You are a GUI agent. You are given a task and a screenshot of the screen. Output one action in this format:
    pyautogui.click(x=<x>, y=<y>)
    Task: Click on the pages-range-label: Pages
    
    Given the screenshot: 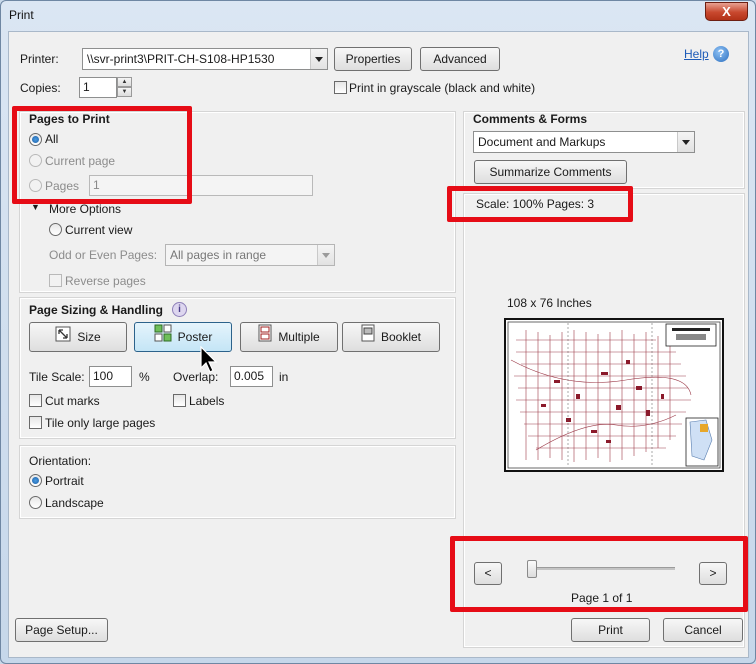 What is the action you would take?
    pyautogui.click(x=62, y=186)
    